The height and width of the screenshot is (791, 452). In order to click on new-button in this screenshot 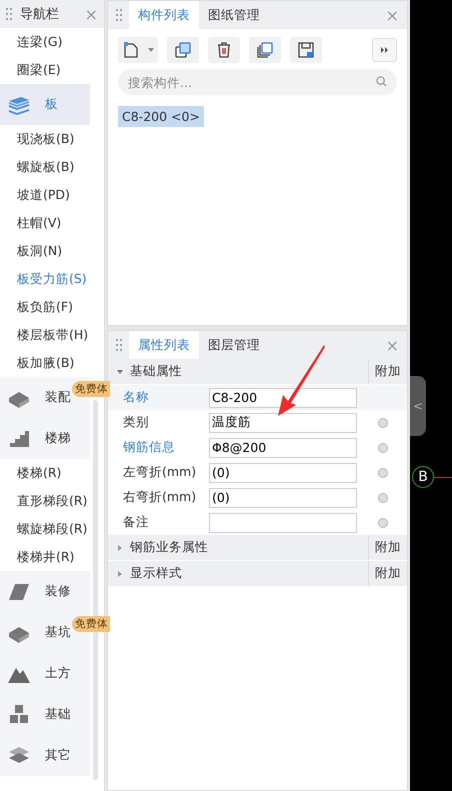, I will do `click(138, 50)`.